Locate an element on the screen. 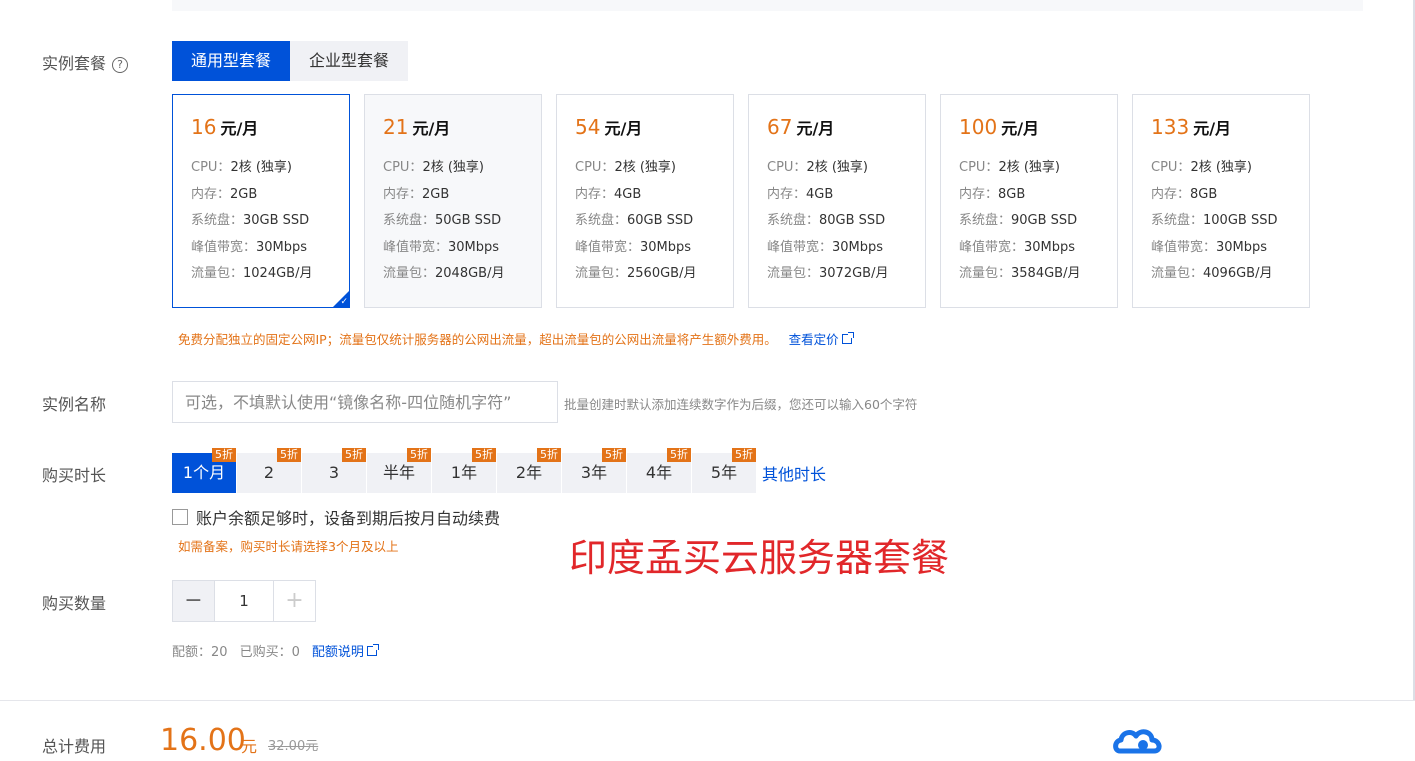 The width and height of the screenshot is (1415, 761). plan-spec-memory: 内存：8GB is located at coordinates (1214, 195).